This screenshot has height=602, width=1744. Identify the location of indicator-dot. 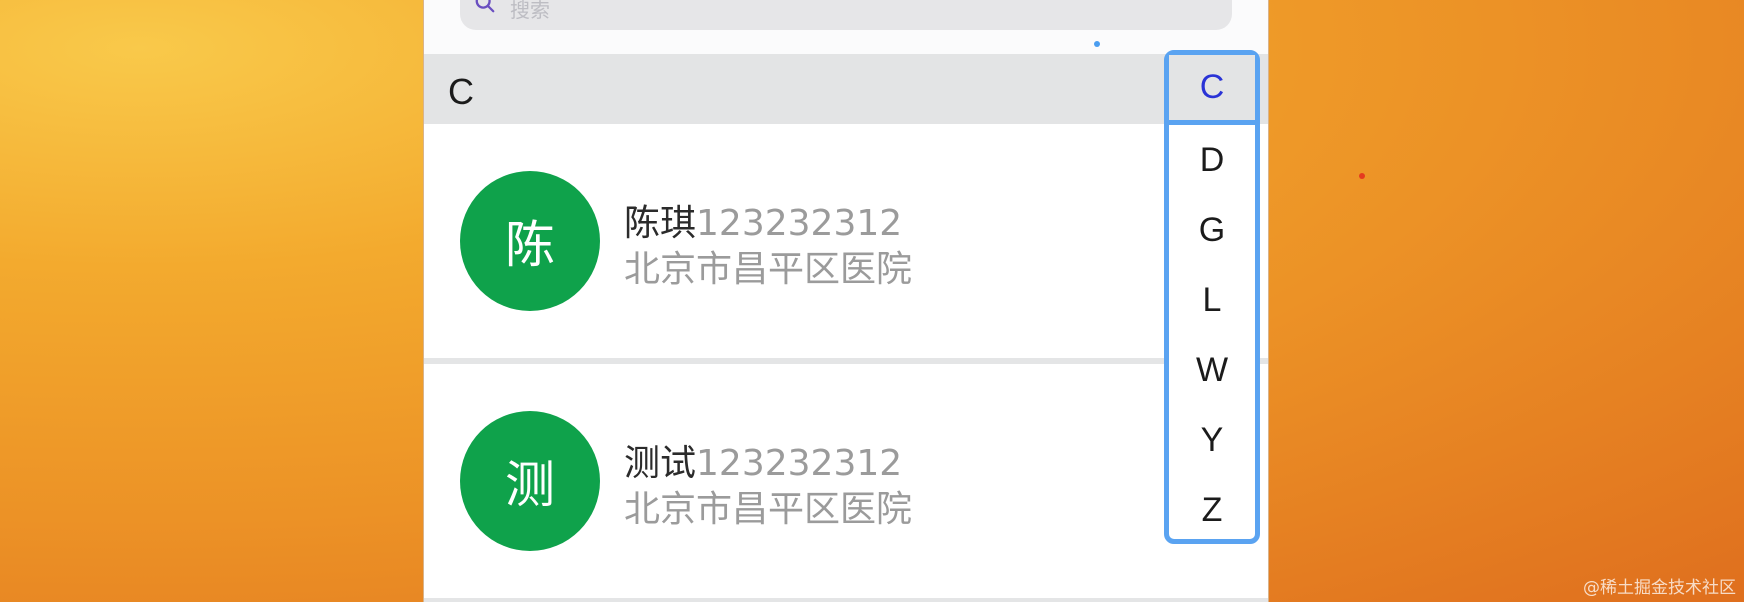
(1097, 44).